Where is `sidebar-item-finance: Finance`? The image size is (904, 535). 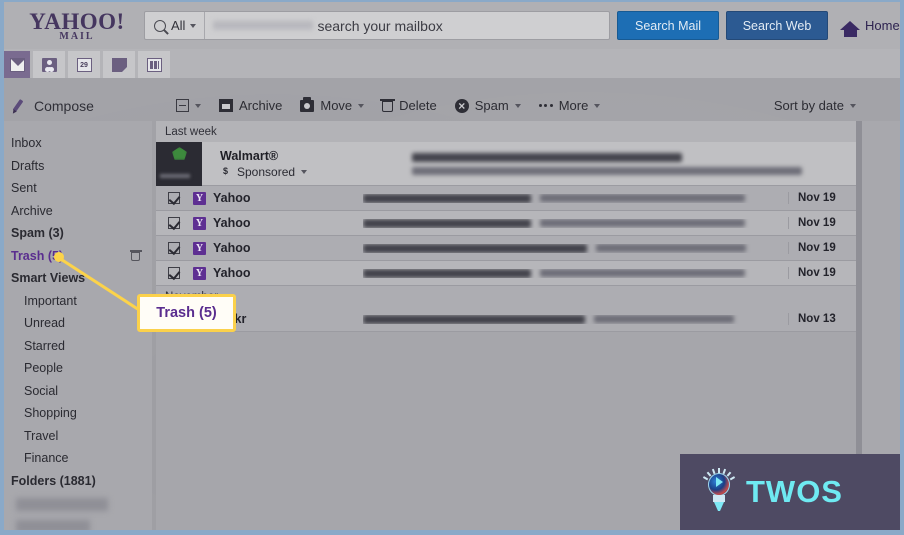 sidebar-item-finance: Finance is located at coordinates (78, 458).